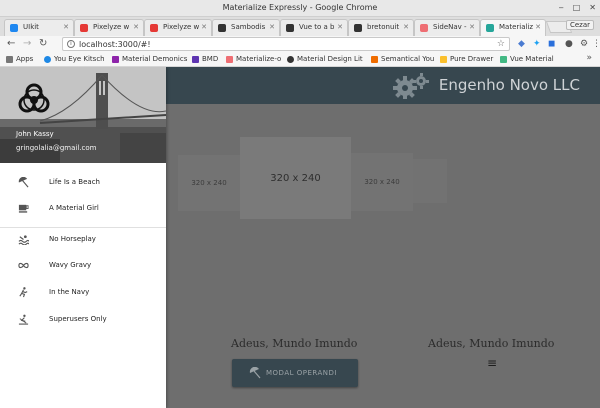  Describe the element at coordinates (317, 27) in the screenshot. I see `tab-label: Vue to a b` at that location.